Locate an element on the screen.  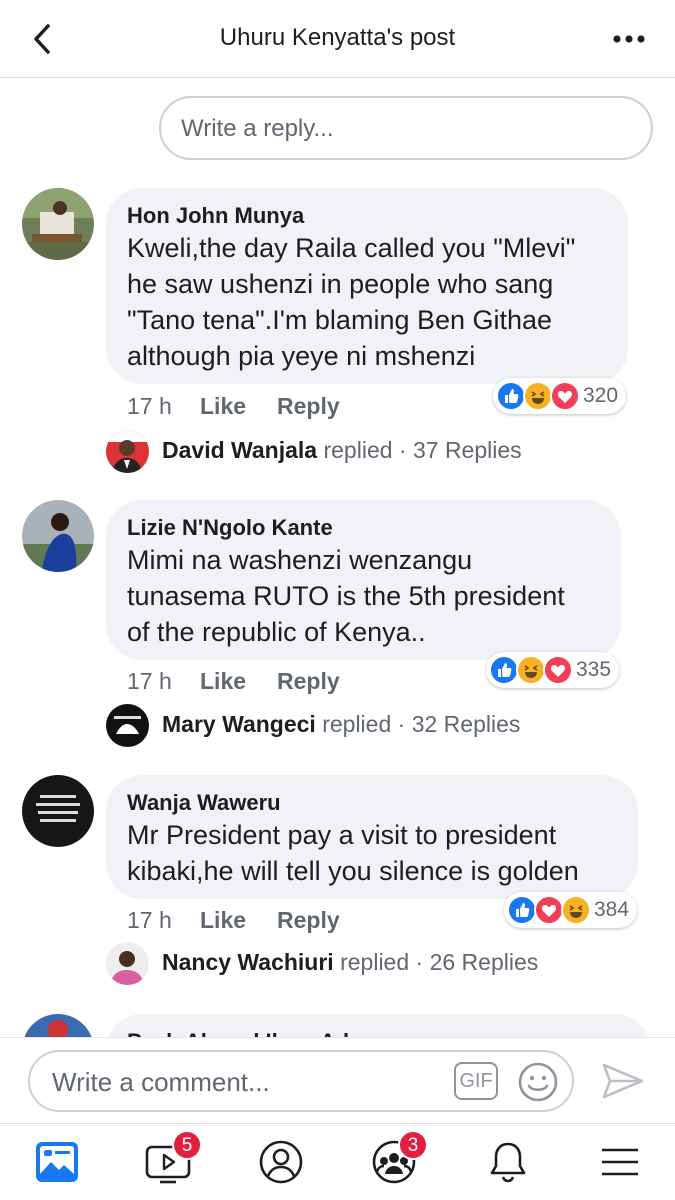
profile-icon is located at coordinates (281, 1162).